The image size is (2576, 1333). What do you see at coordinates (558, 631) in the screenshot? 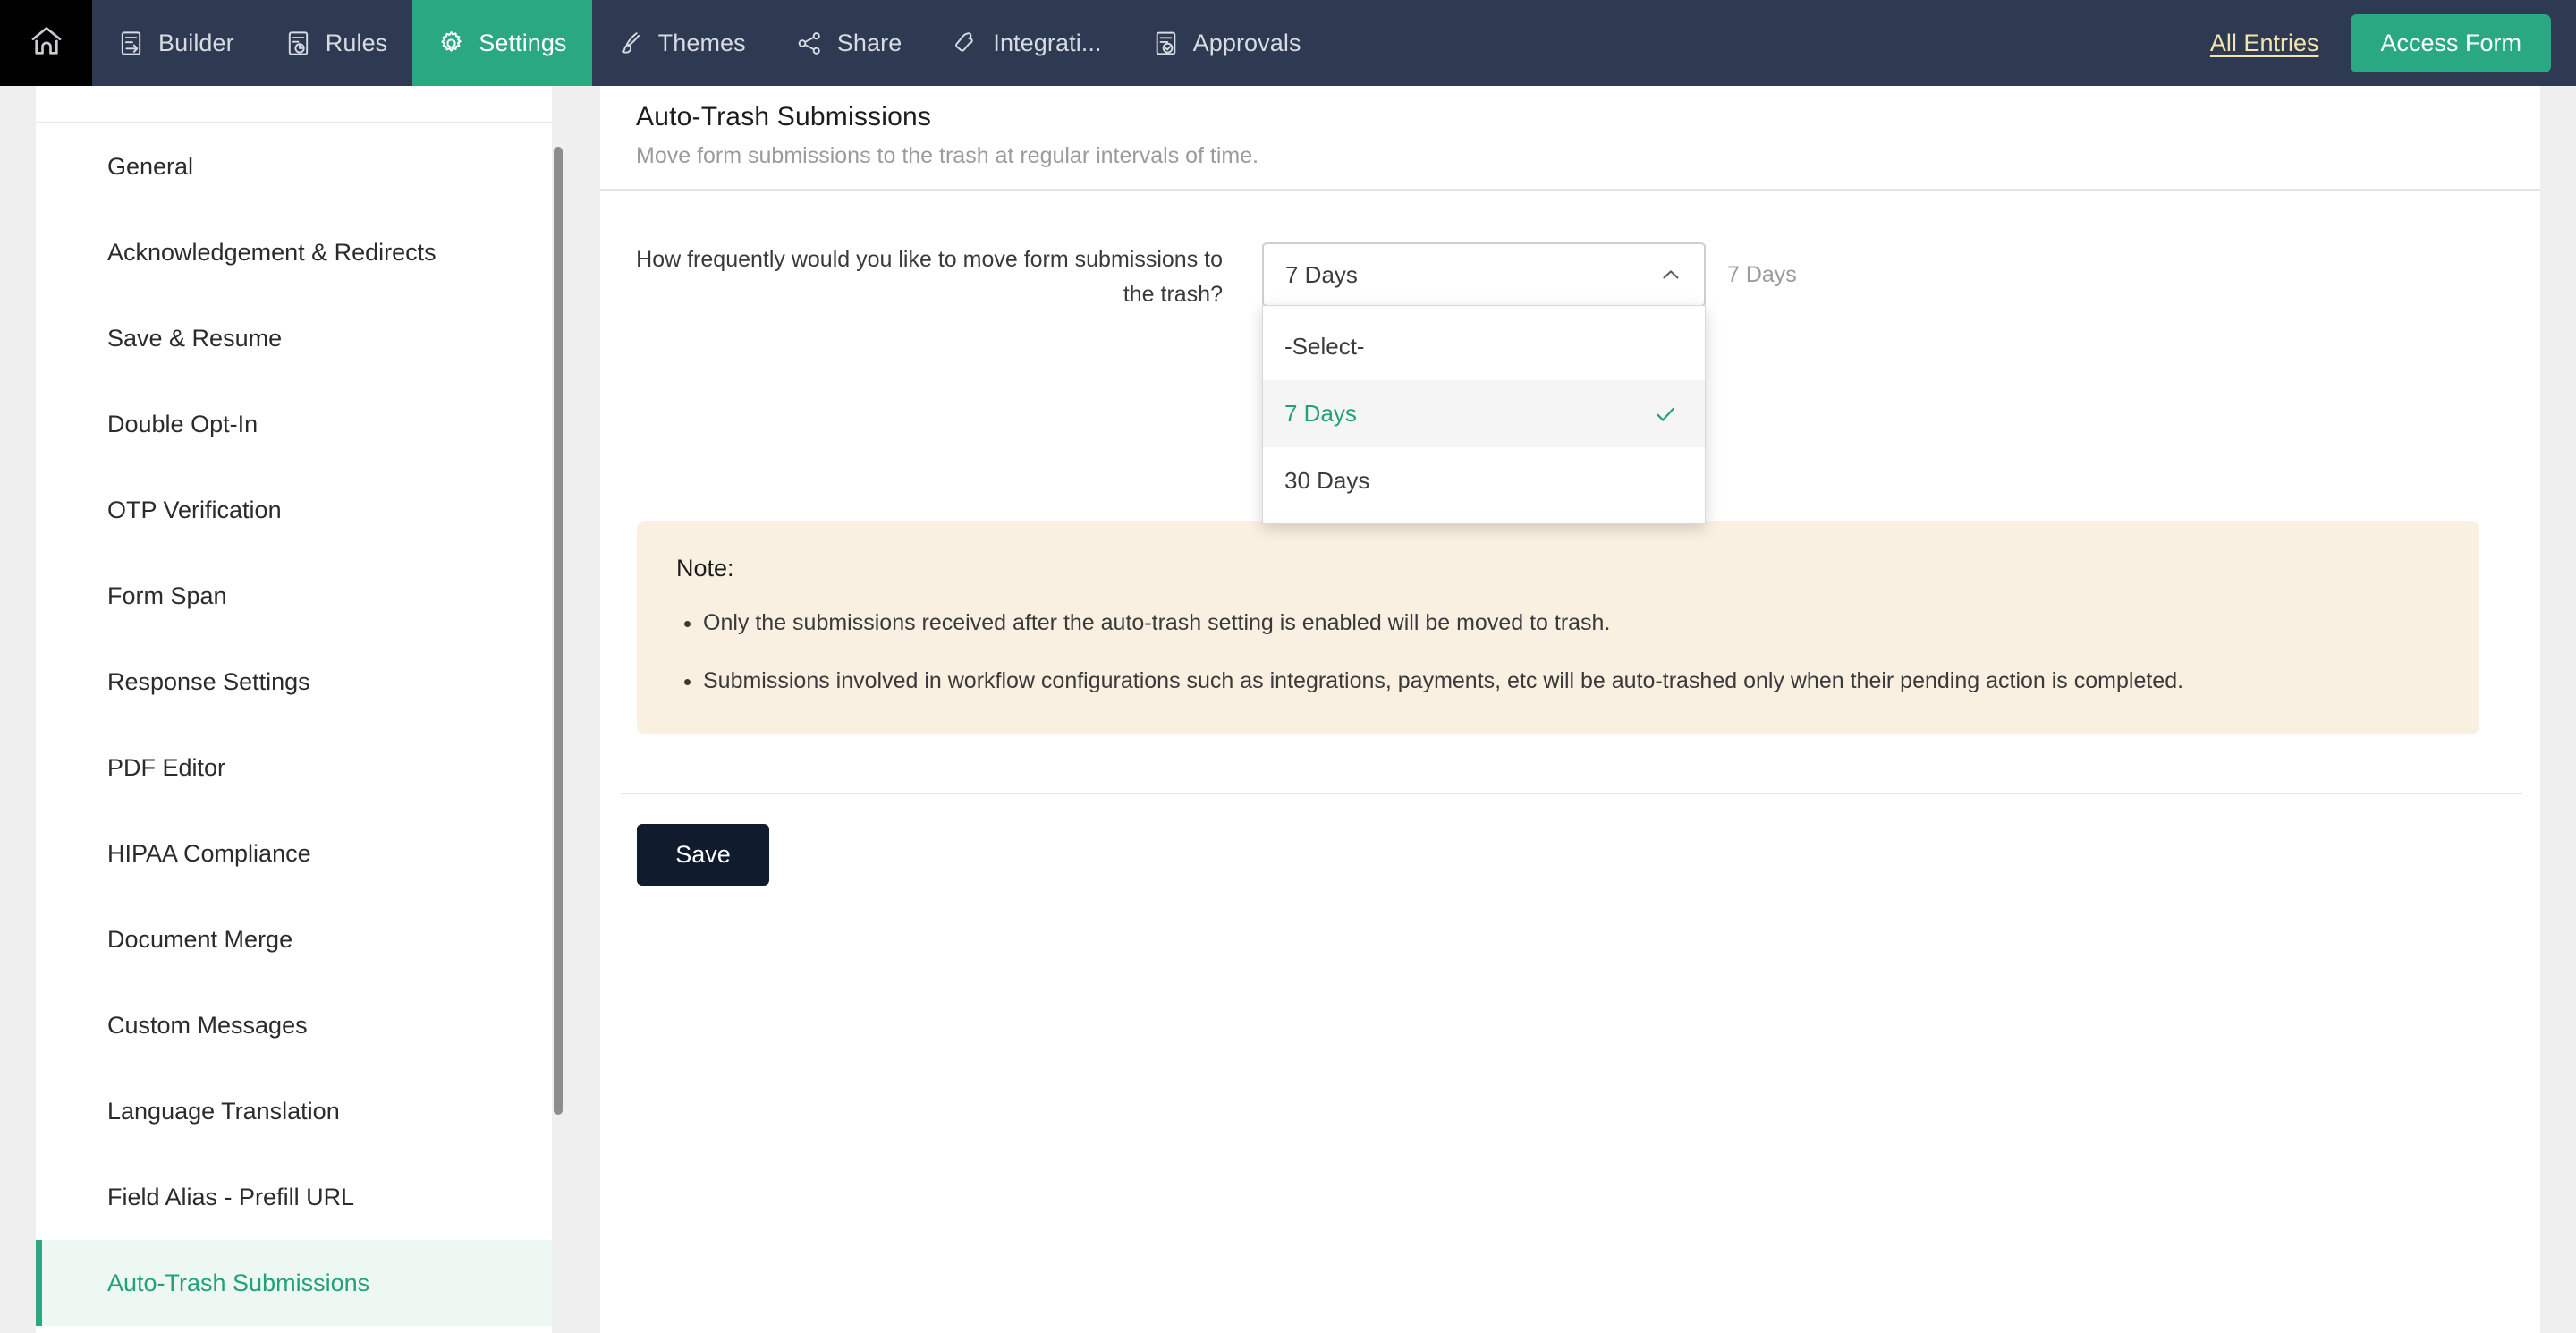
I see `sidebar-scrollbar-thumb` at bounding box center [558, 631].